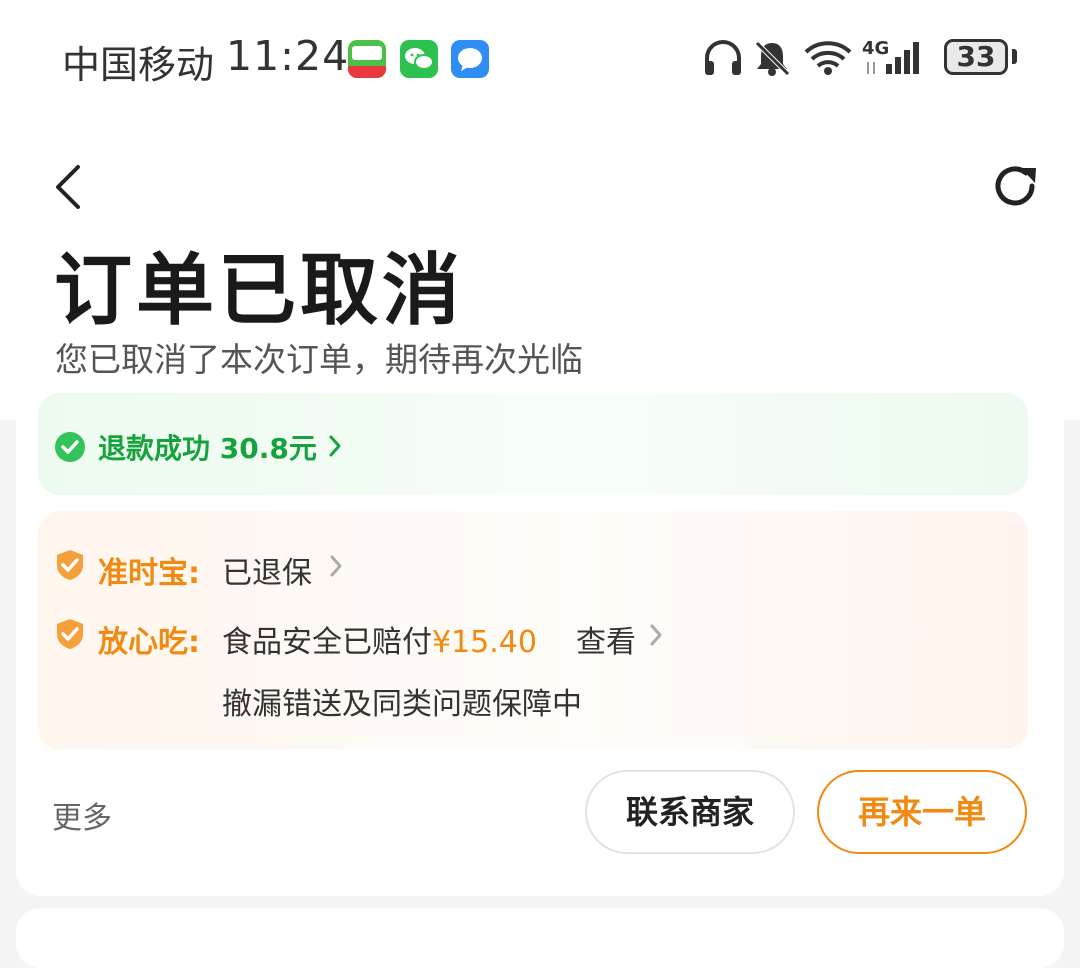 This screenshot has height=968, width=1080. I want to click on battery-indicator: 33, so click(976, 57).